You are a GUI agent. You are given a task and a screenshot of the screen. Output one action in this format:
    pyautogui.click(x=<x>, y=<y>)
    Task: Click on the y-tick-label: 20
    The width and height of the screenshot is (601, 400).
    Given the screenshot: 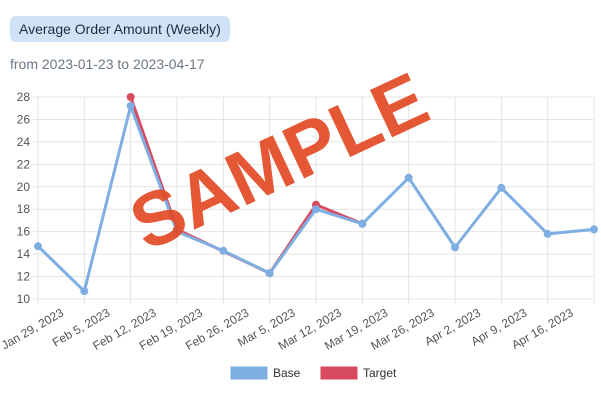 What is the action you would take?
    pyautogui.click(x=24, y=187)
    